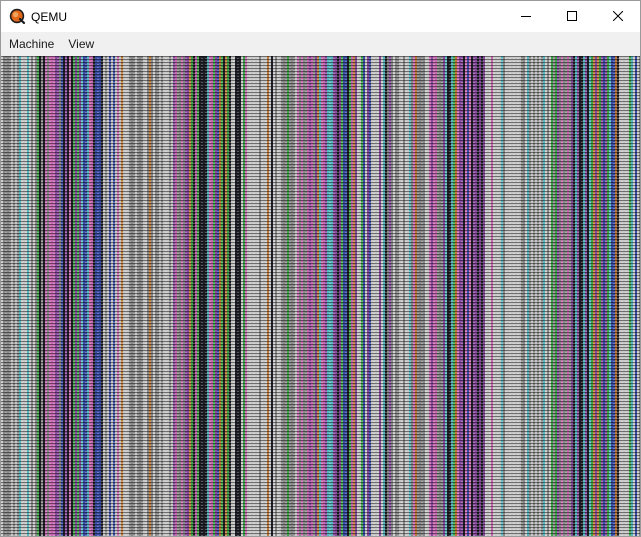  Describe the element at coordinates (81, 44) in the screenshot. I see `menu-view: View` at that location.